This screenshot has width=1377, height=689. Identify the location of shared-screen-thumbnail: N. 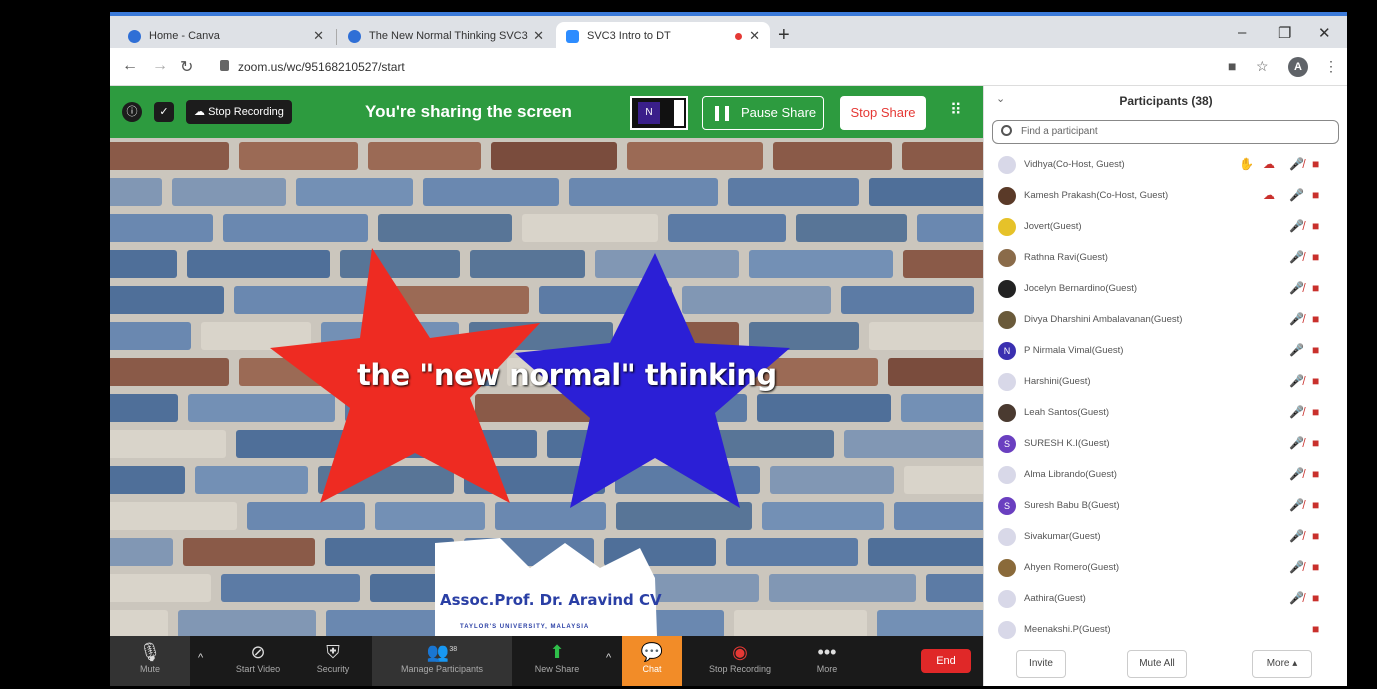
(659, 113).